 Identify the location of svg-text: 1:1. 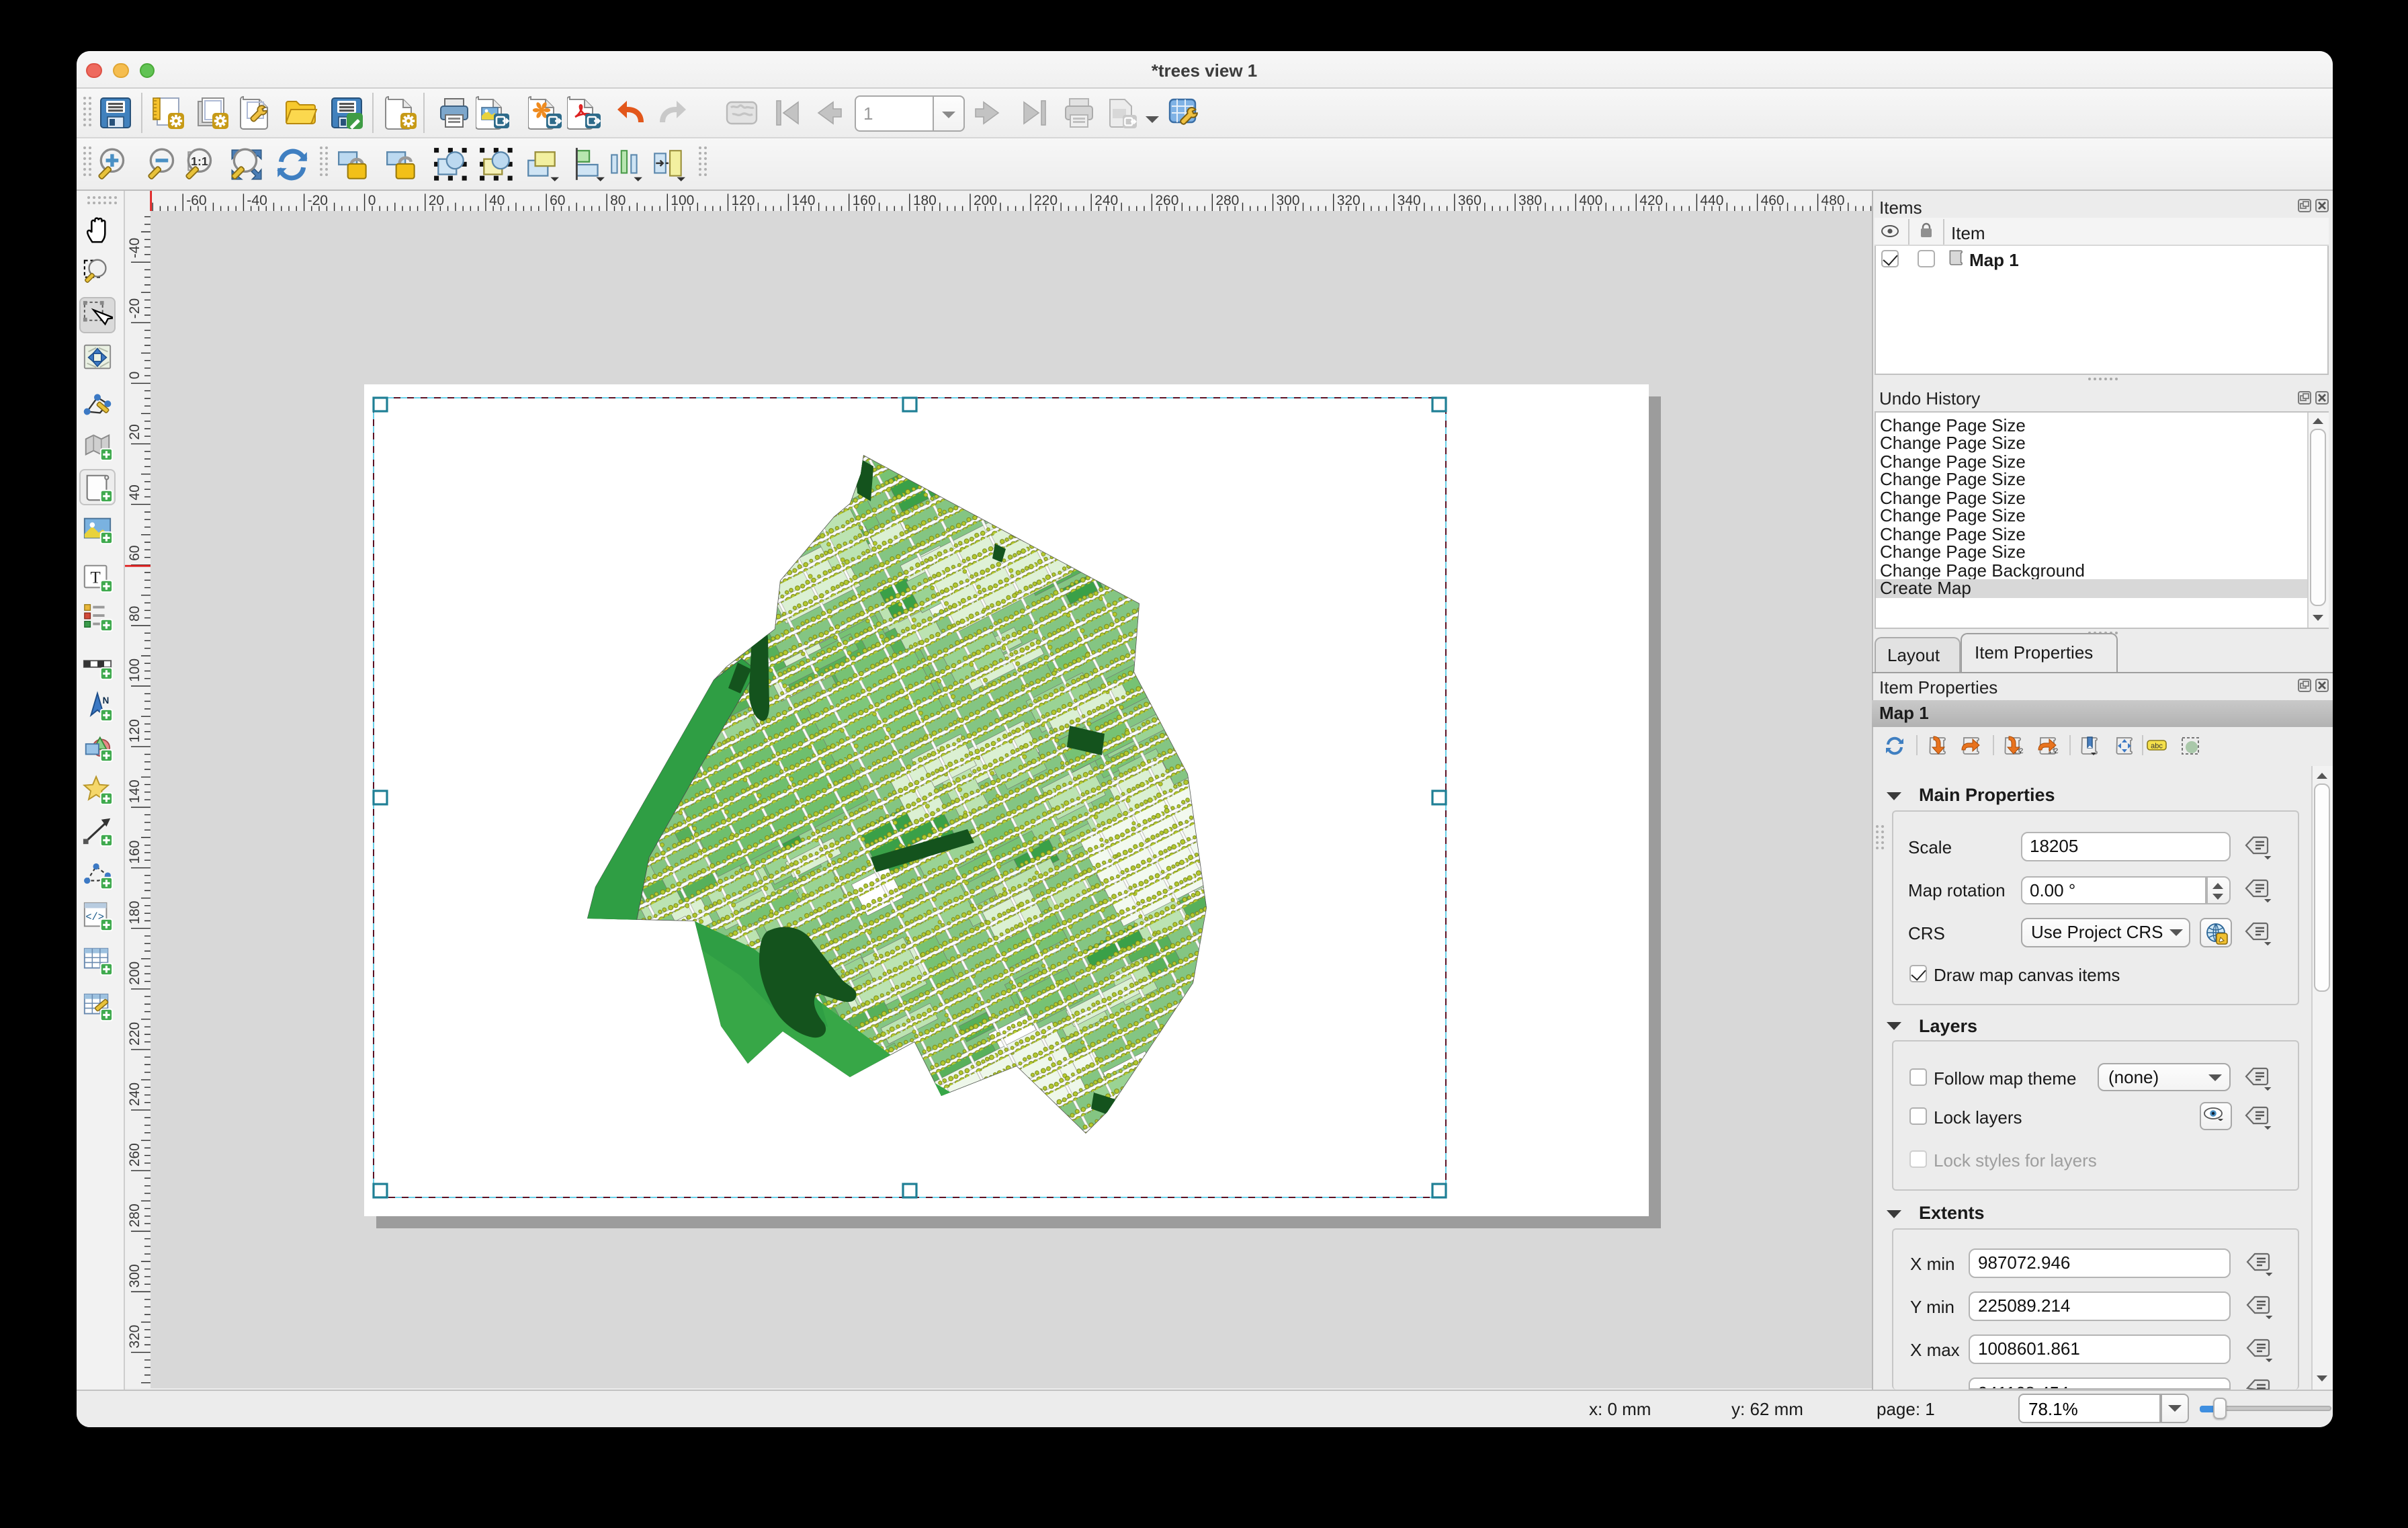
(199, 161).